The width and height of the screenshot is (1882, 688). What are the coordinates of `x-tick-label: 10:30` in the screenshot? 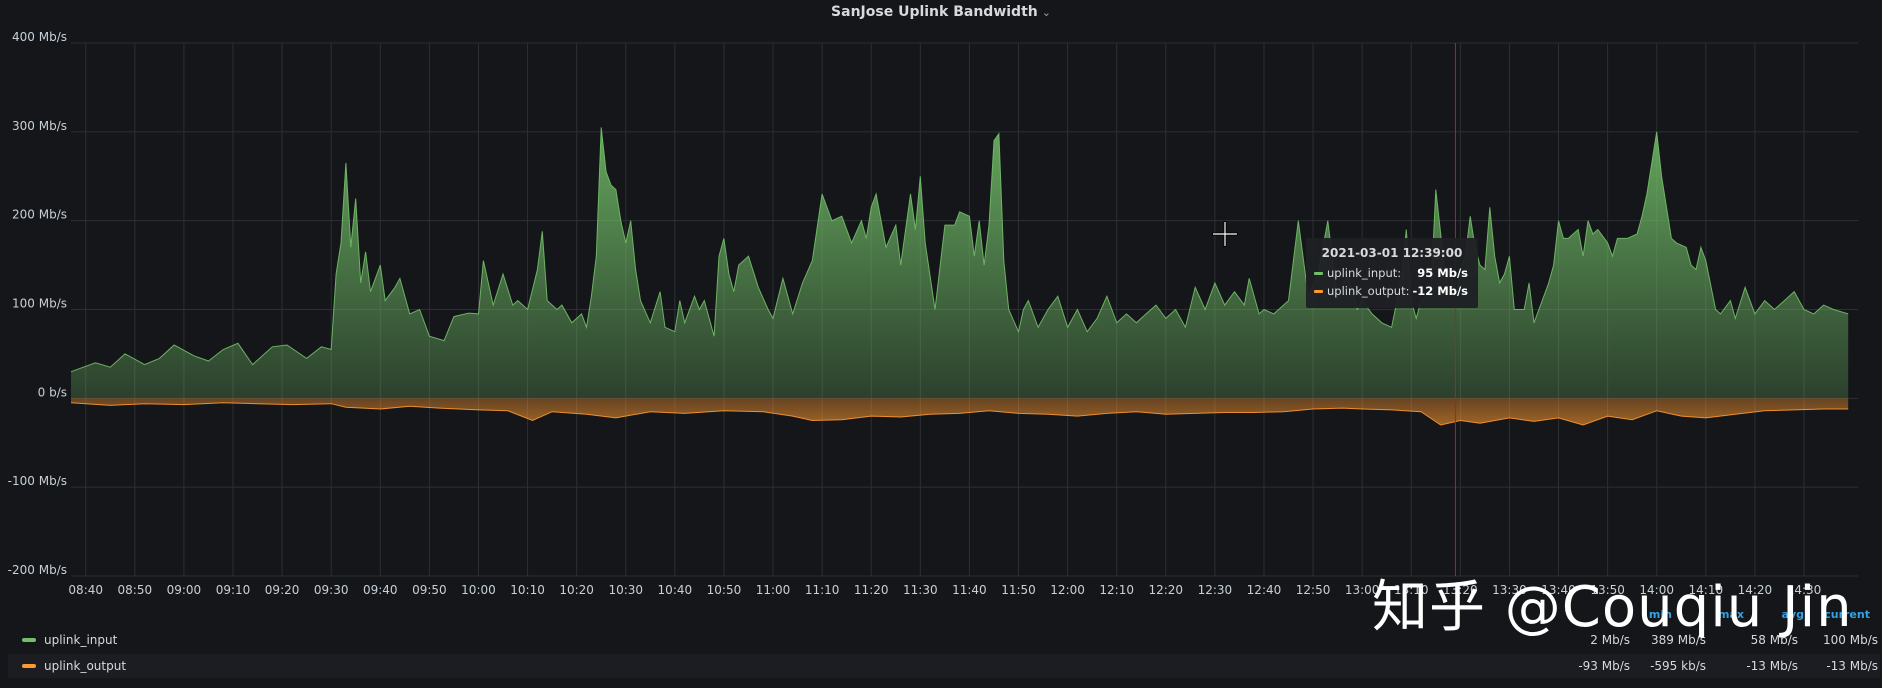 It's located at (625, 590).